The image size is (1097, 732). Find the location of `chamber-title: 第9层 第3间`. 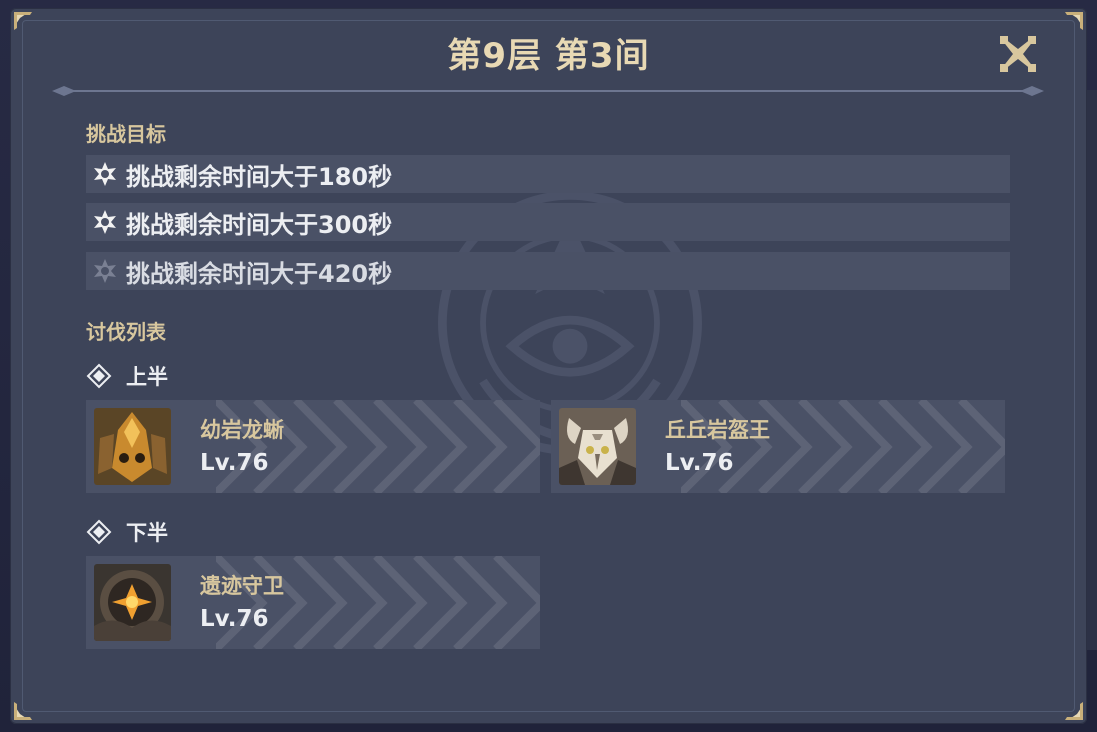

chamber-title: 第9层 第3间 is located at coordinates (548, 56).